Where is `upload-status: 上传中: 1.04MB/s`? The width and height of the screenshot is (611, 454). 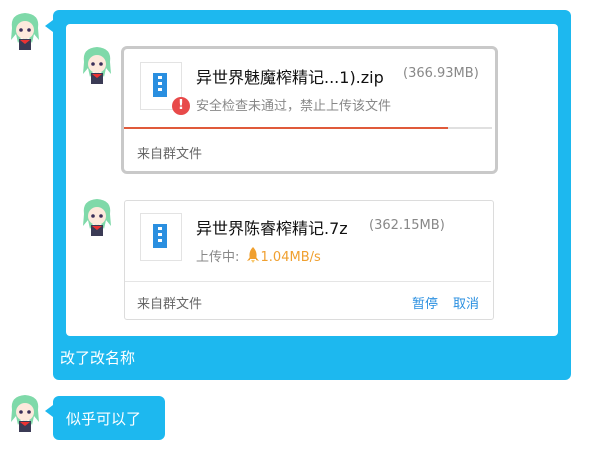
upload-status: 上传中: 1.04MB/s is located at coordinates (258, 255).